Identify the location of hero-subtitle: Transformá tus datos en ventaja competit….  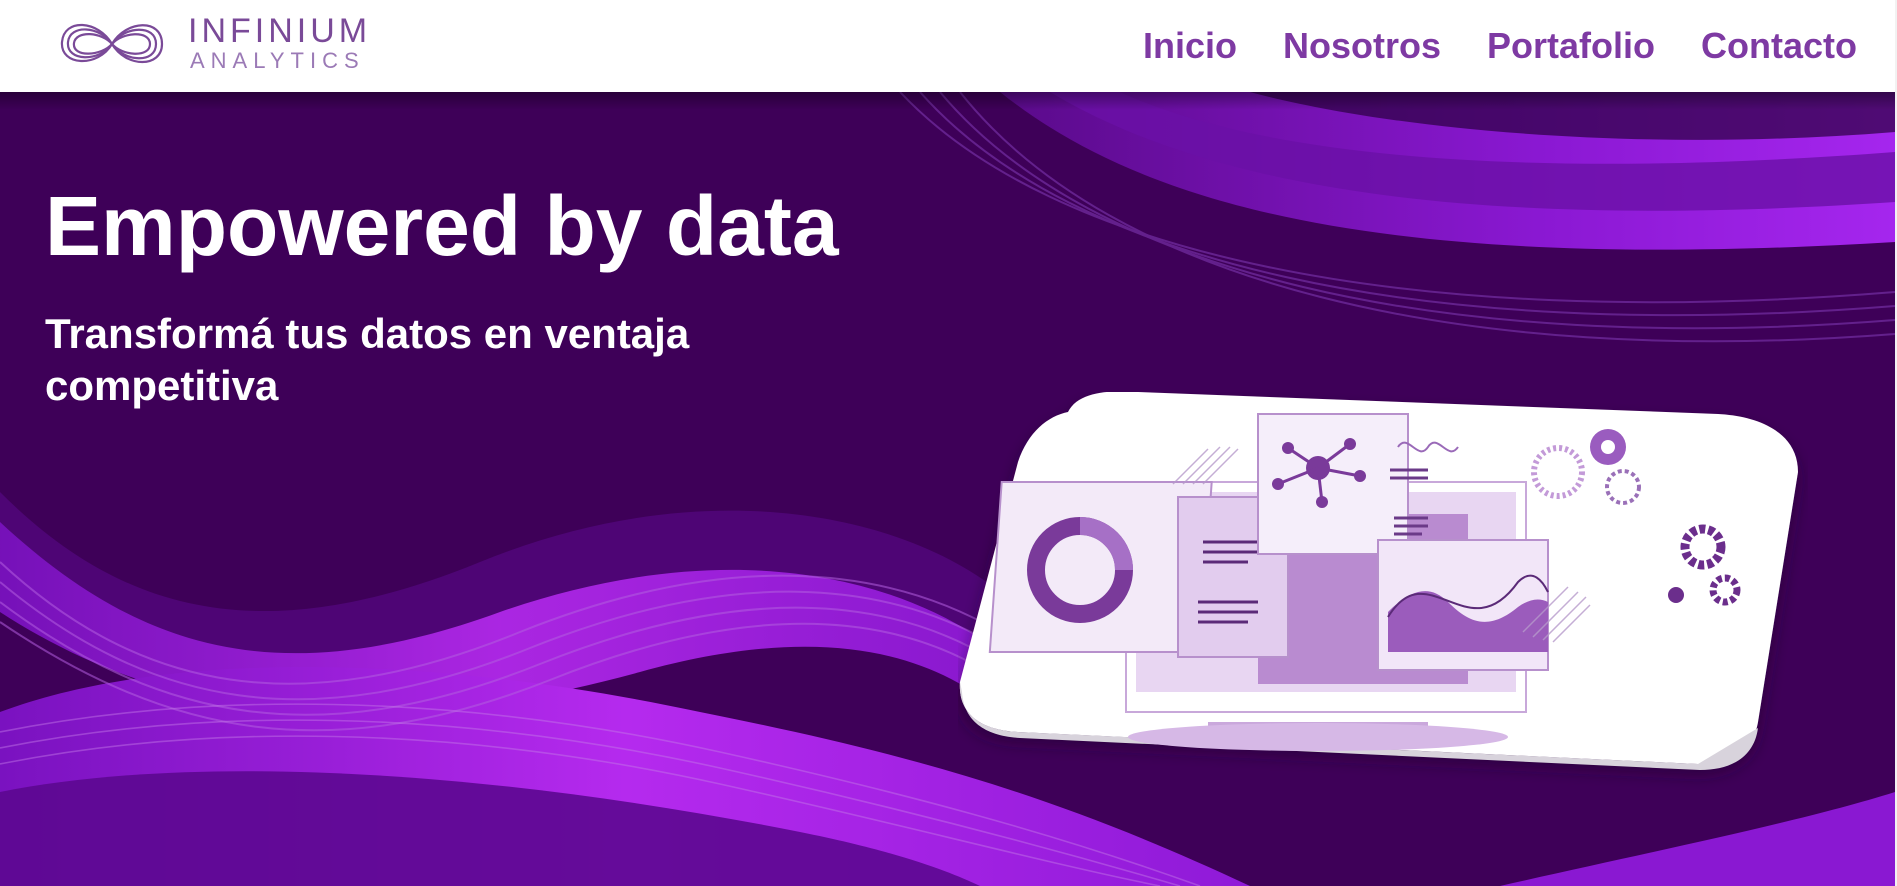
(367, 359).